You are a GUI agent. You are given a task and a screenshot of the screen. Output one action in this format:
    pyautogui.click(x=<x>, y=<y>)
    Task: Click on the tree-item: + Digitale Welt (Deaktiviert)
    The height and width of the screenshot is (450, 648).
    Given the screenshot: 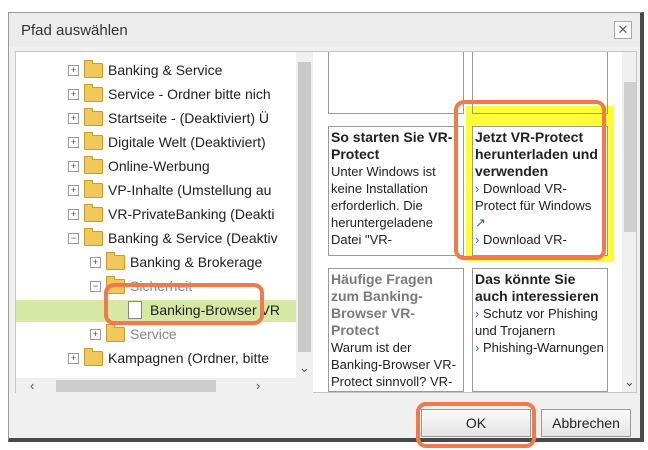 What is the action you would take?
    pyautogui.click(x=156, y=143)
    